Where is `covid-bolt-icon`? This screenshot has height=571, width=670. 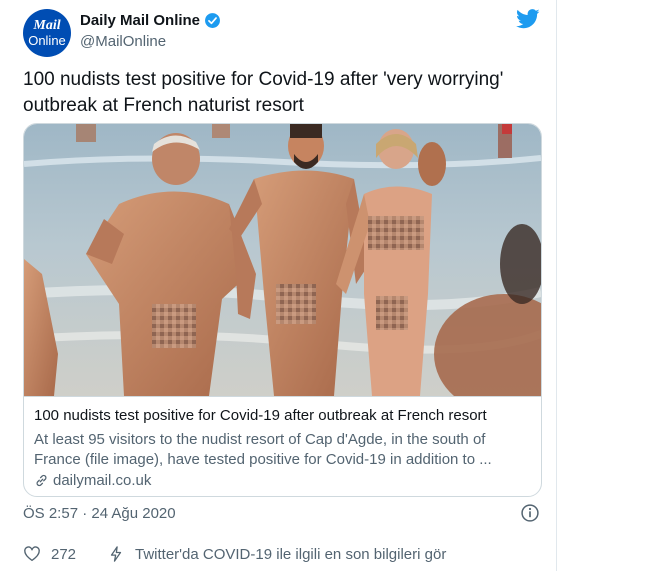 covid-bolt-icon is located at coordinates (116, 554).